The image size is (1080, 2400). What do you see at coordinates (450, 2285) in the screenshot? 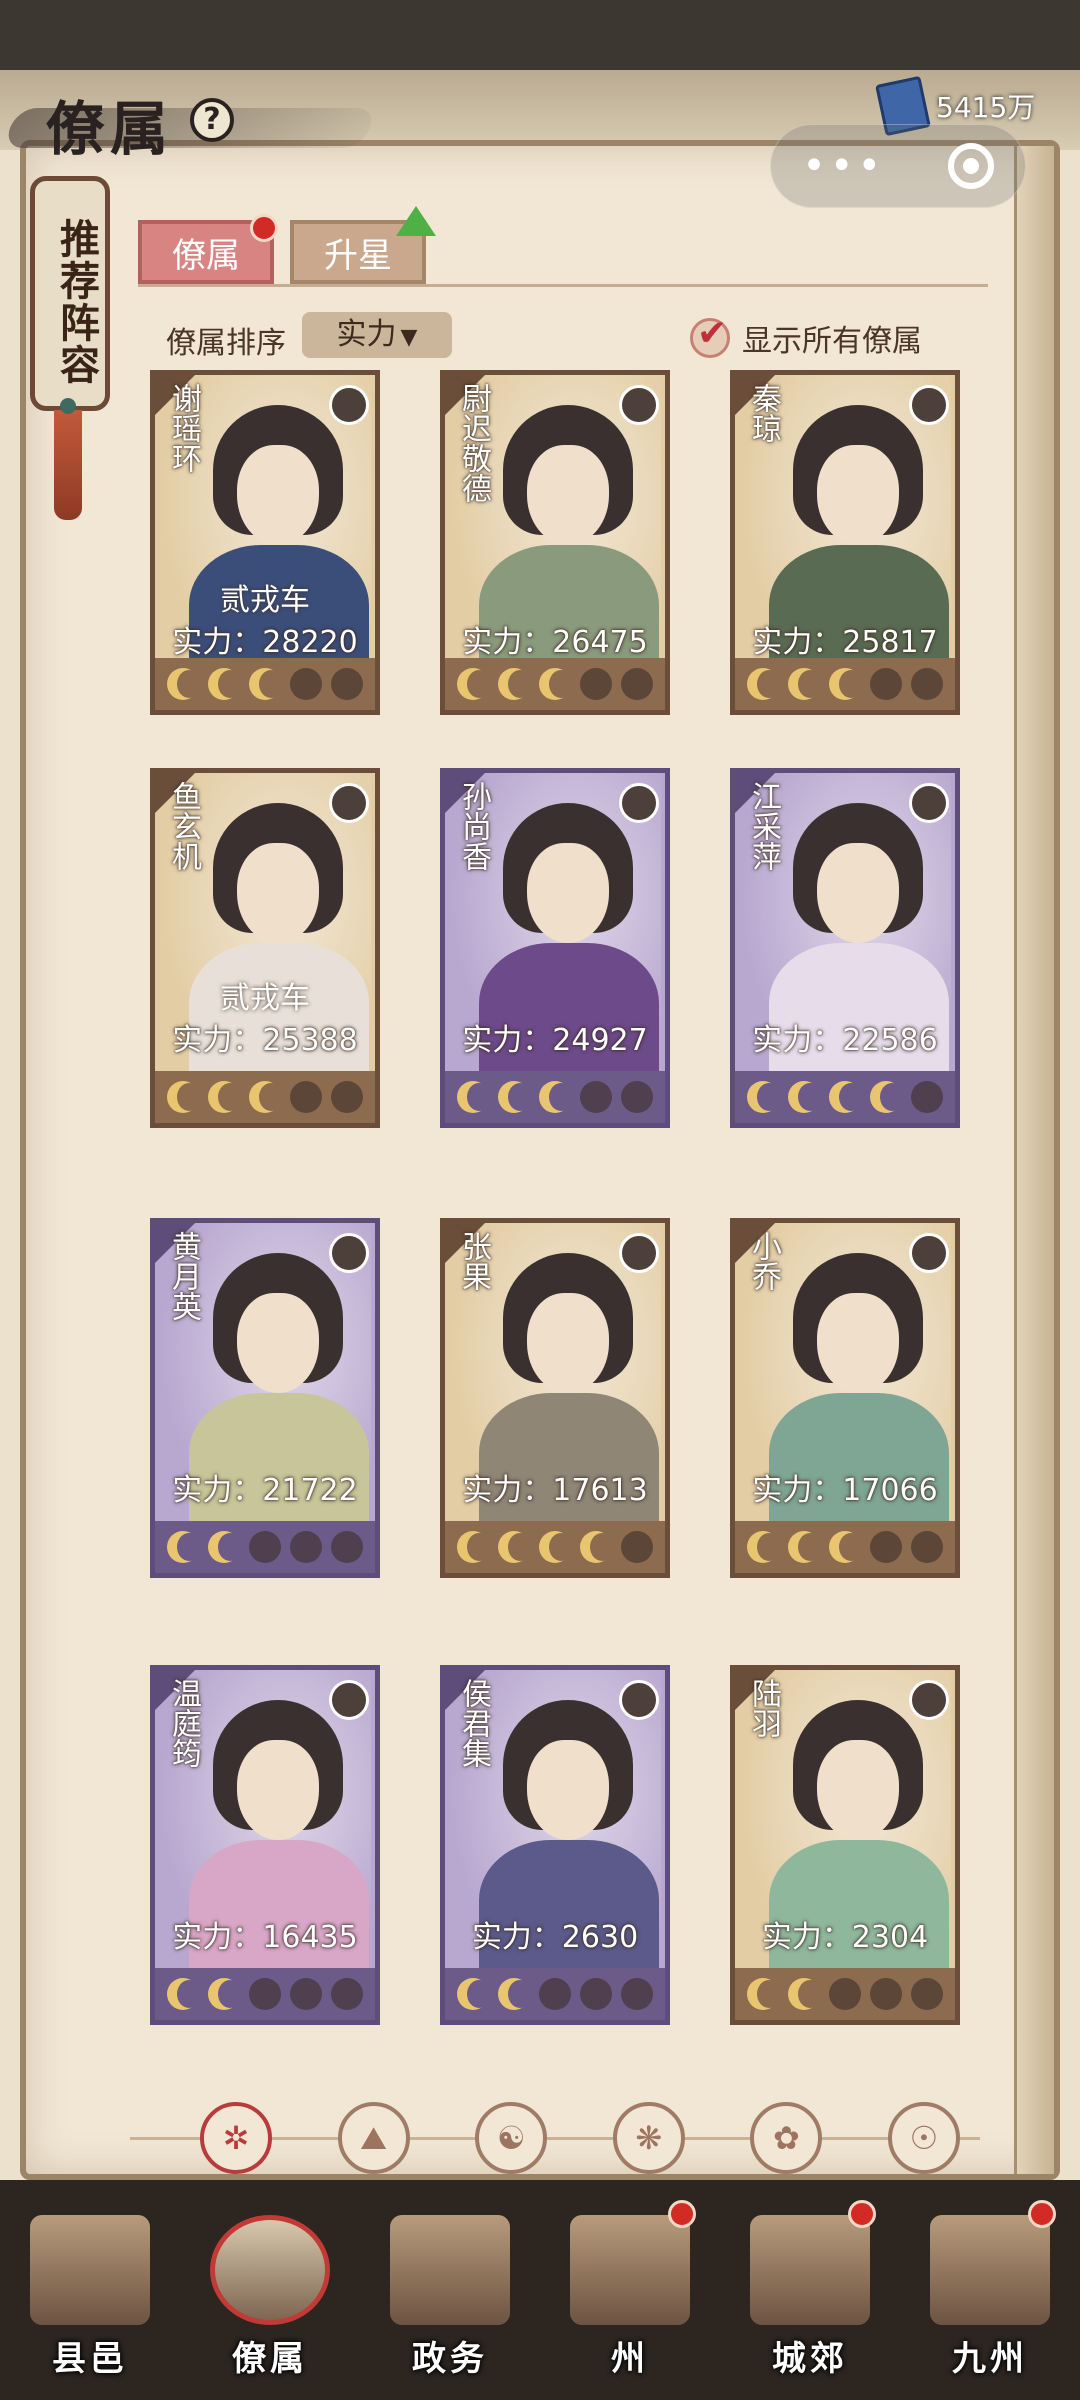
I see `nav-item: 政务` at bounding box center [450, 2285].